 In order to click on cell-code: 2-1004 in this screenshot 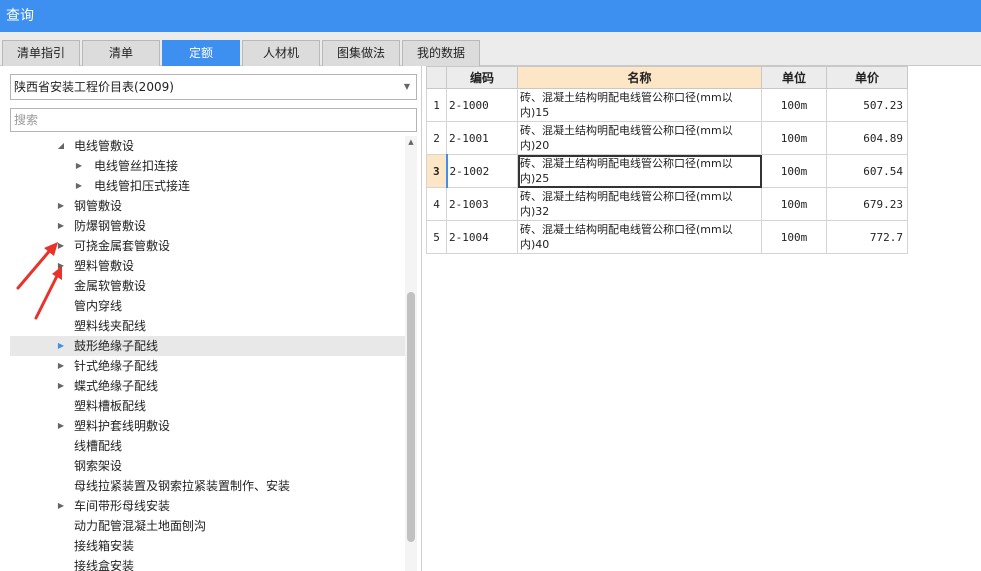, I will do `click(482, 237)`.